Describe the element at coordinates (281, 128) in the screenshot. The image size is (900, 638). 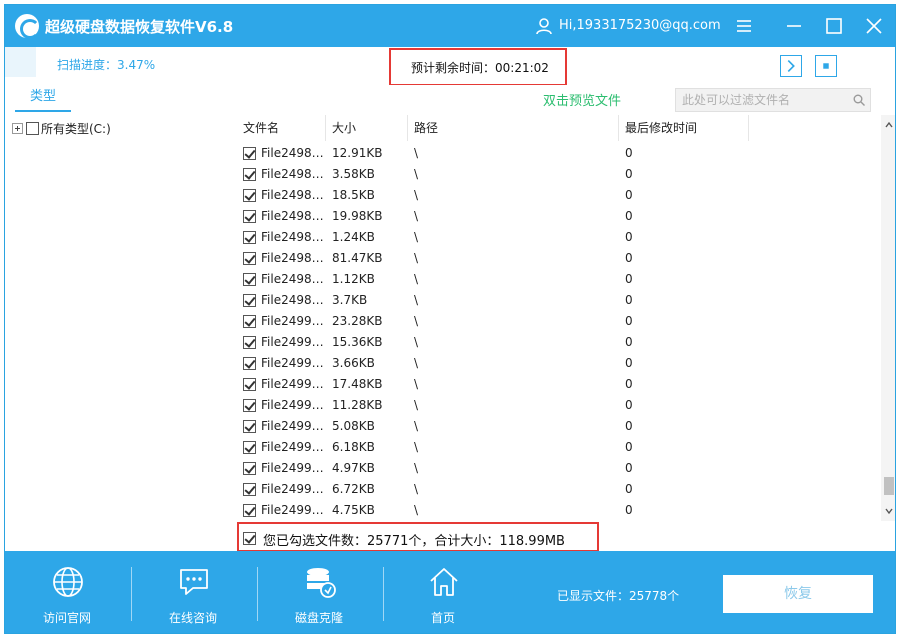
I see `column-header-name: 文件名` at that location.